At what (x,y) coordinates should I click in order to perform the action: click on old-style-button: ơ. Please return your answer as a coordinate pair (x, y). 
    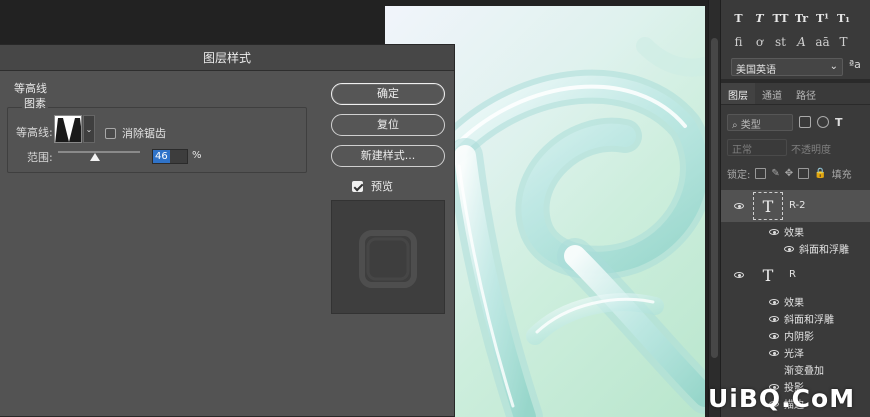
    Looking at the image, I should click on (759, 42).